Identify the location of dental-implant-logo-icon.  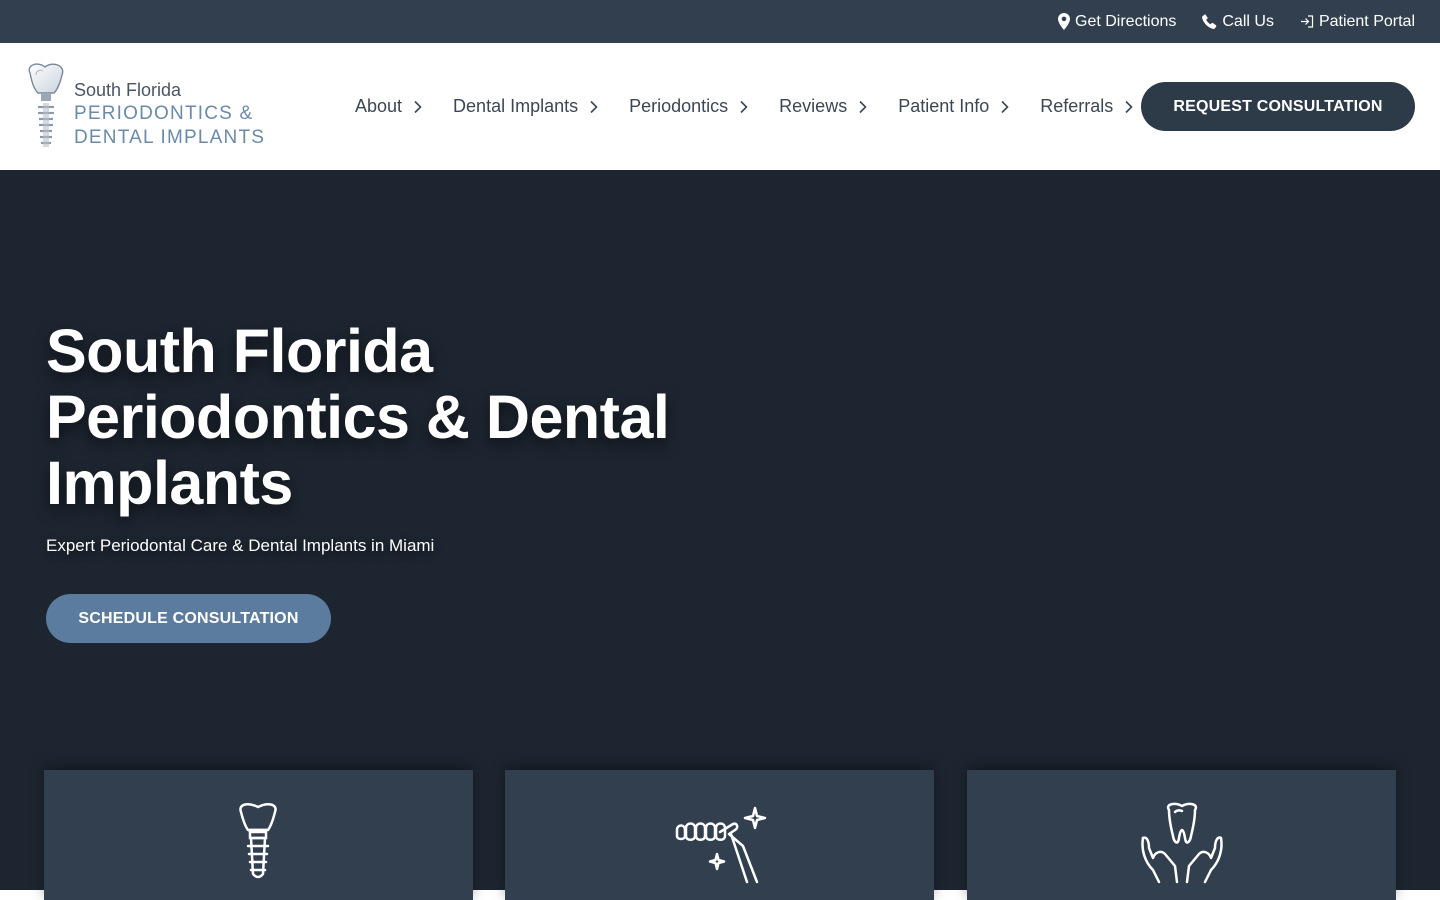
(46, 107).